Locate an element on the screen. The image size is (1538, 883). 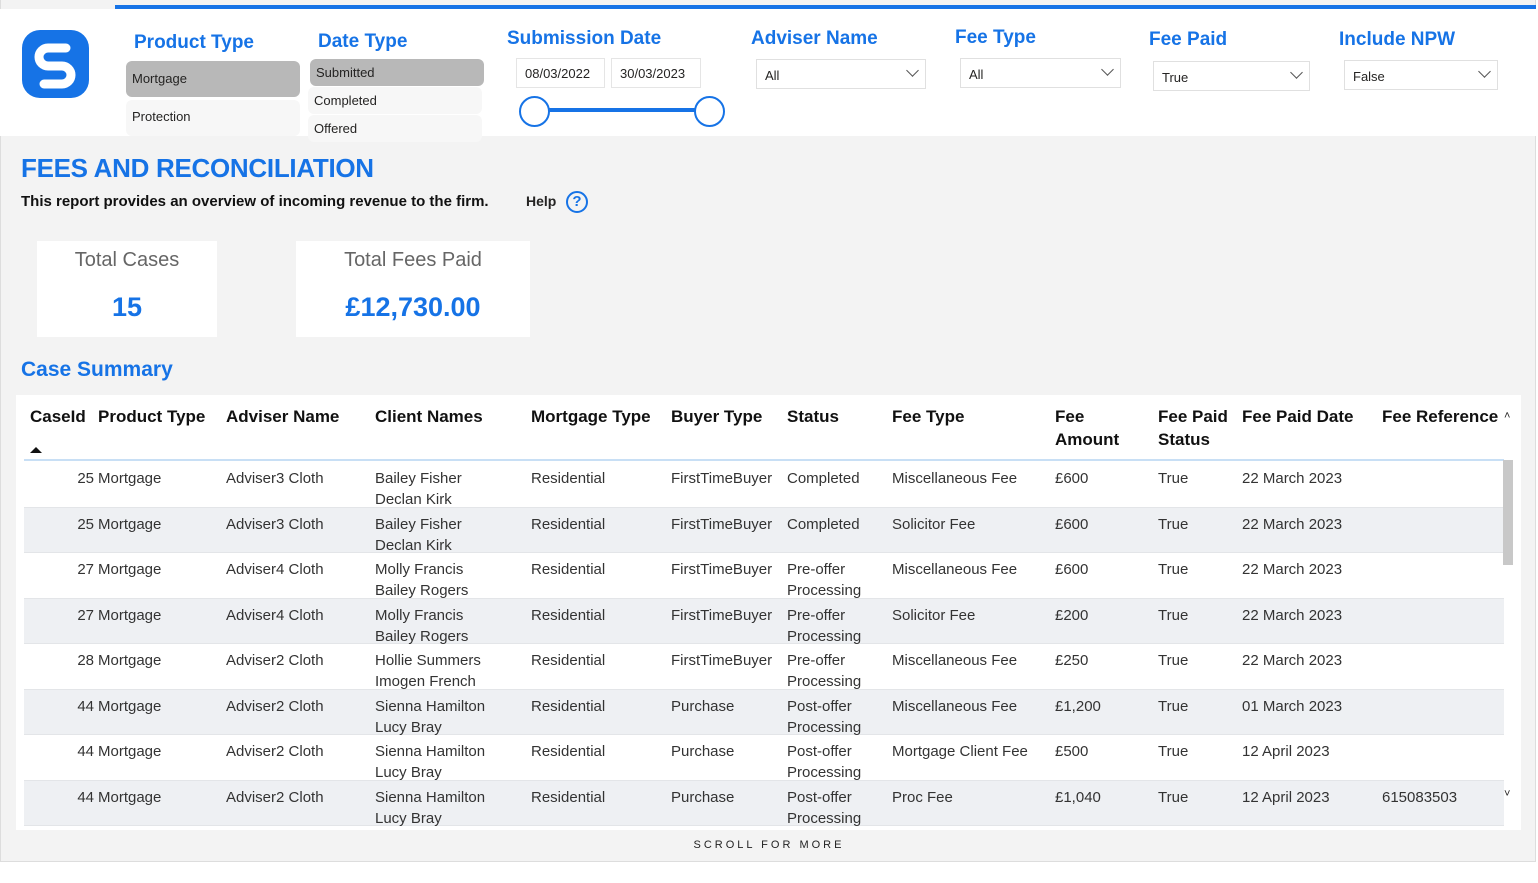
cell-caseid: 28 is located at coordinates (85, 660).